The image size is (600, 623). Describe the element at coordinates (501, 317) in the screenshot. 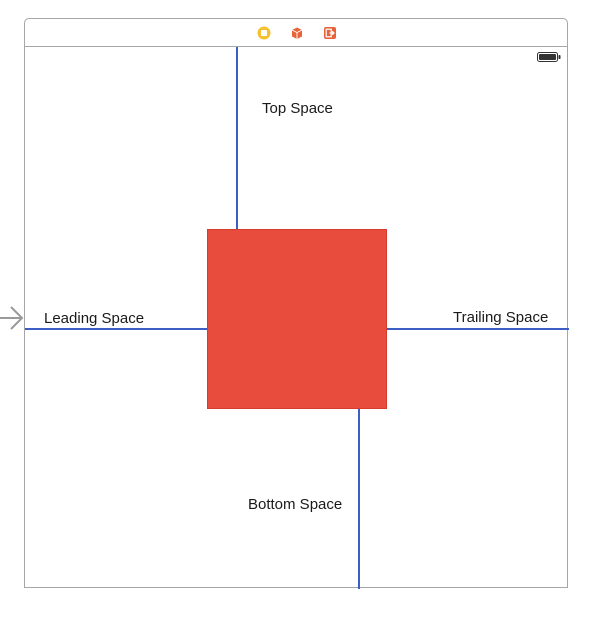

I see `trailing-space-label: Trailing Space` at that location.